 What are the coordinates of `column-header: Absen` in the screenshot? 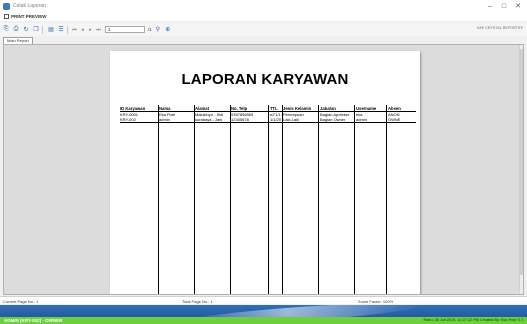 It's located at (394, 108).